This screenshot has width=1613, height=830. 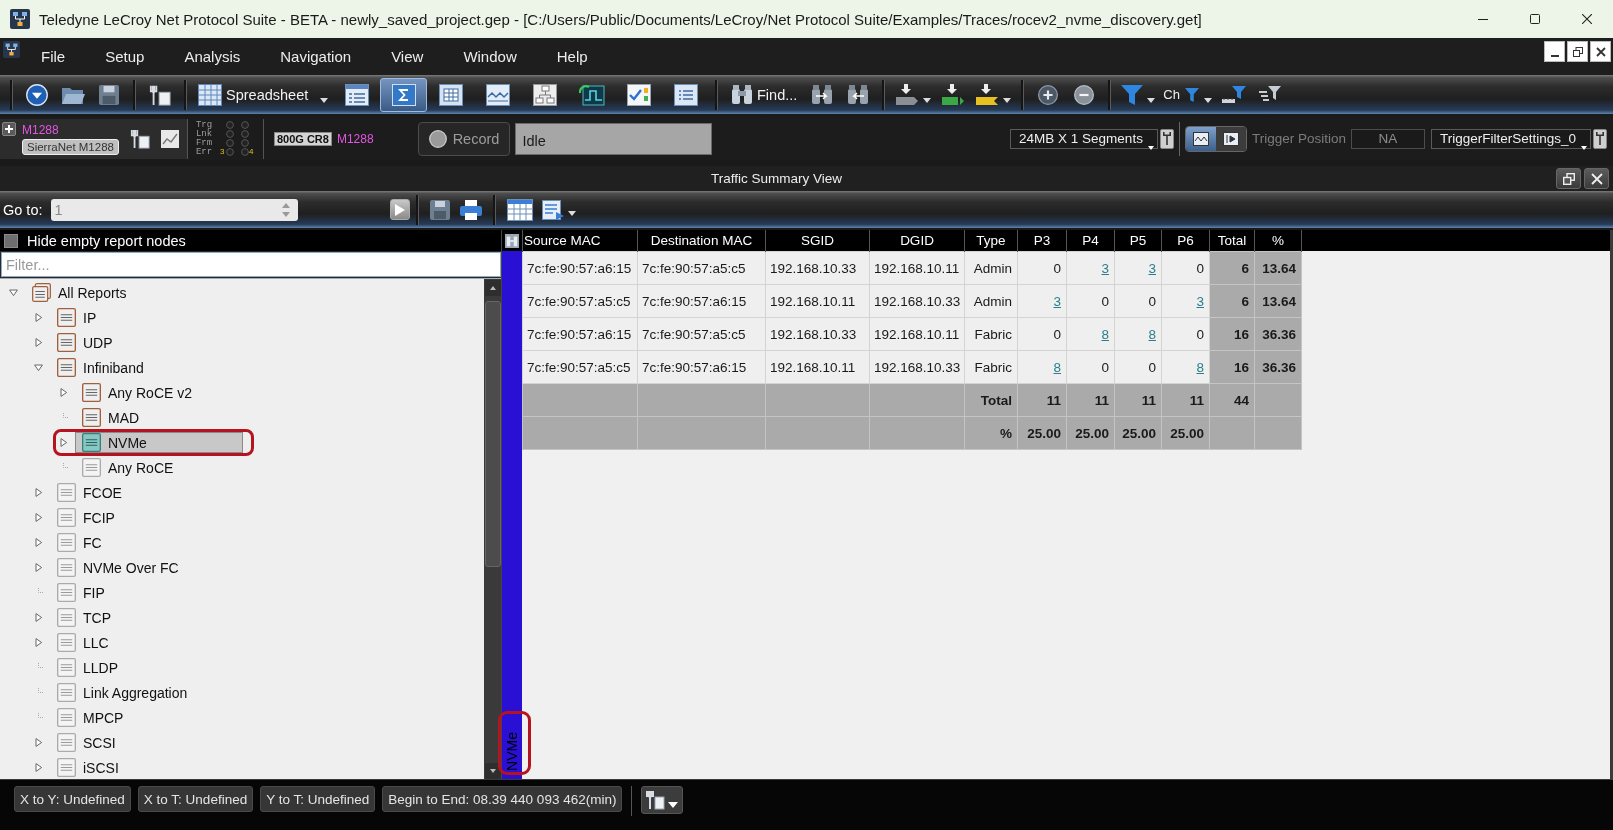 What do you see at coordinates (1132, 94) in the screenshot?
I see `filter-icon` at bounding box center [1132, 94].